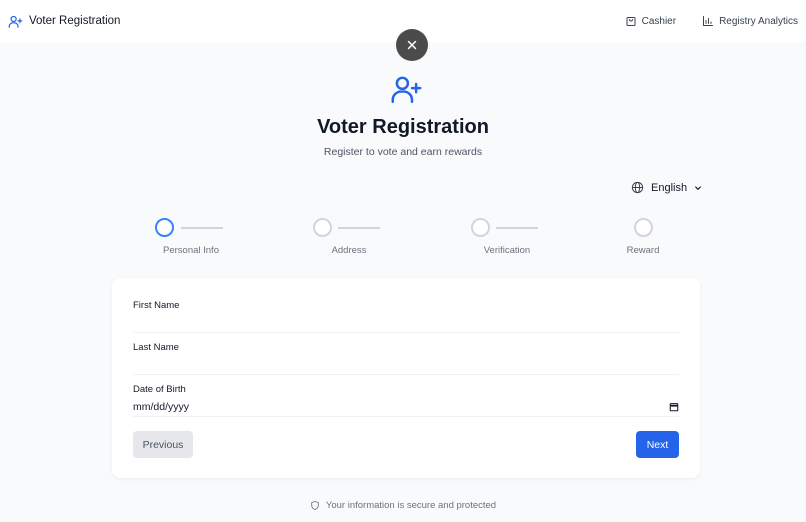 The width and height of the screenshot is (806, 522). Describe the element at coordinates (659, 21) in the screenshot. I see `nav-cashier-label: Cashier` at that location.